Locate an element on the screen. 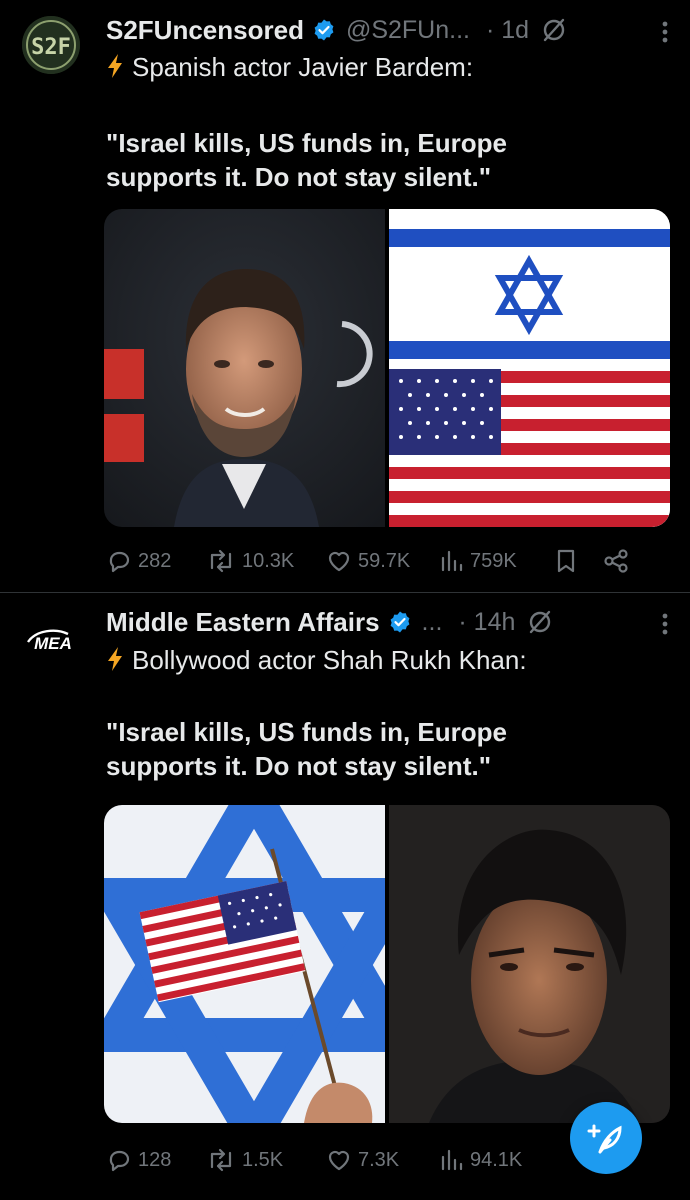 Image resolution: width=690 pixels, height=1200 pixels. avatar-logo-text: S2F is located at coordinates (51, 47).